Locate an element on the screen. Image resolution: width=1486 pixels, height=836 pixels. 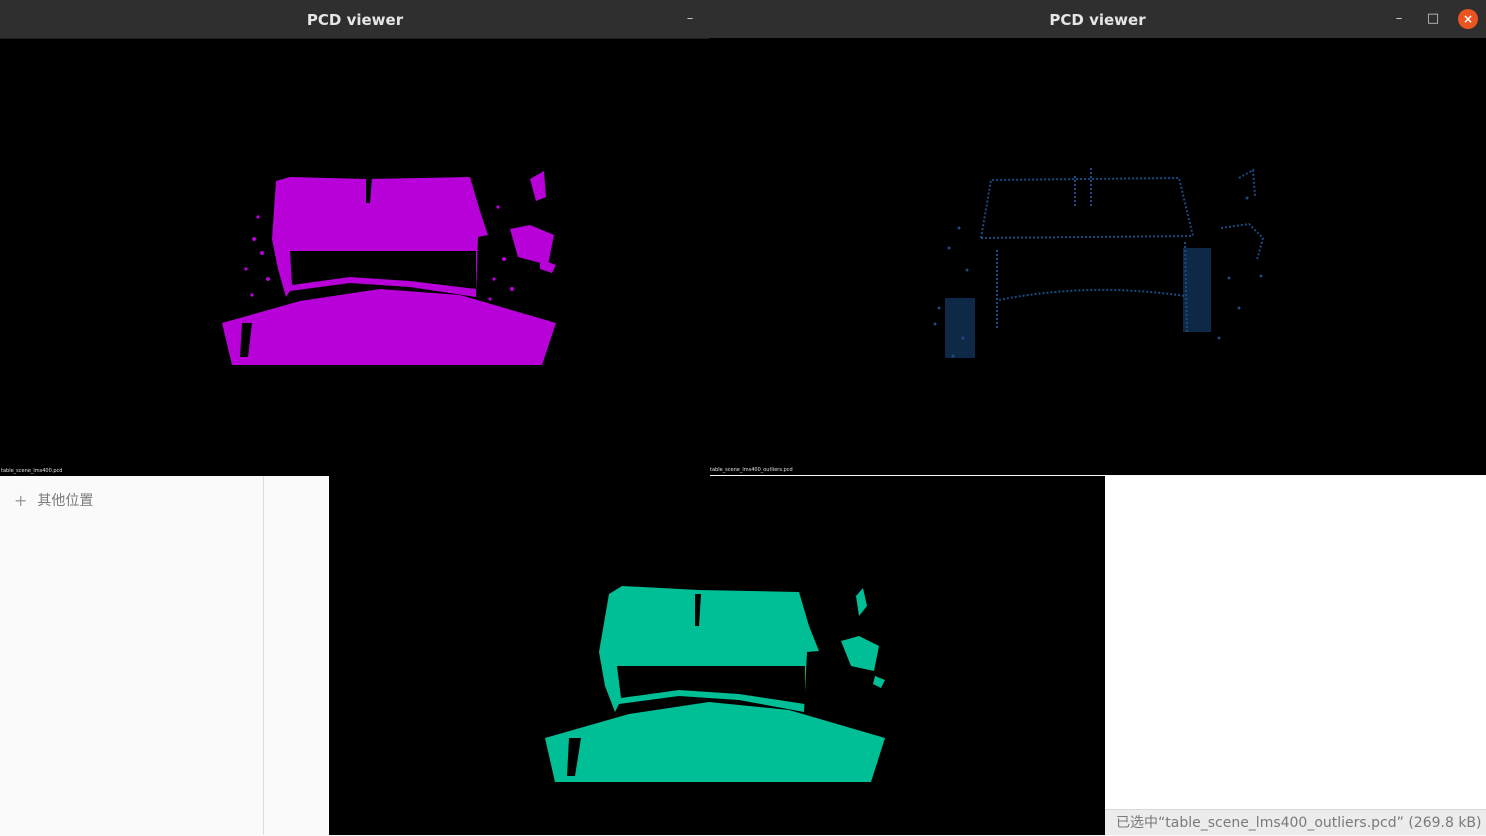
point-cloud-inliers is located at coordinates (715, 684).